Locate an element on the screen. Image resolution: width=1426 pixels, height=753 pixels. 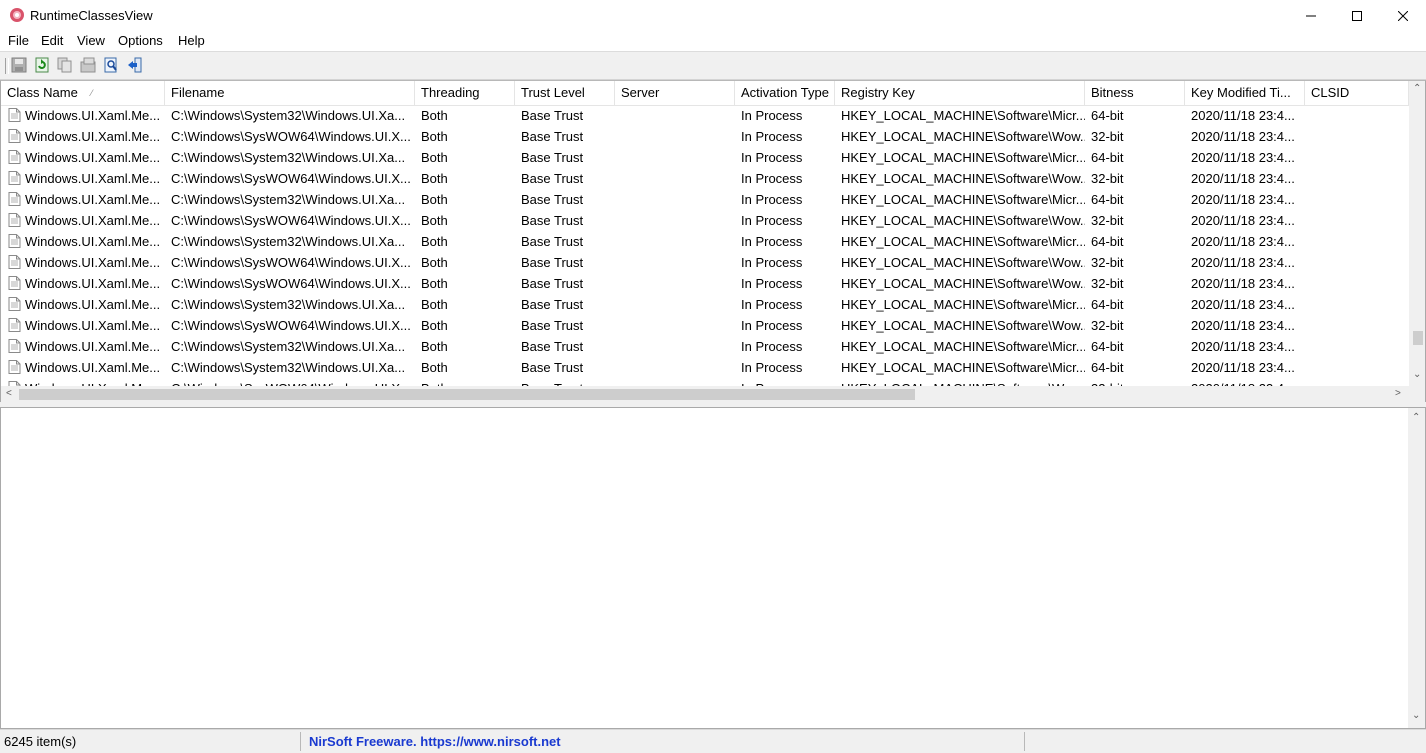
vertical-scroll-thumb is located at coordinates (1418, 338).